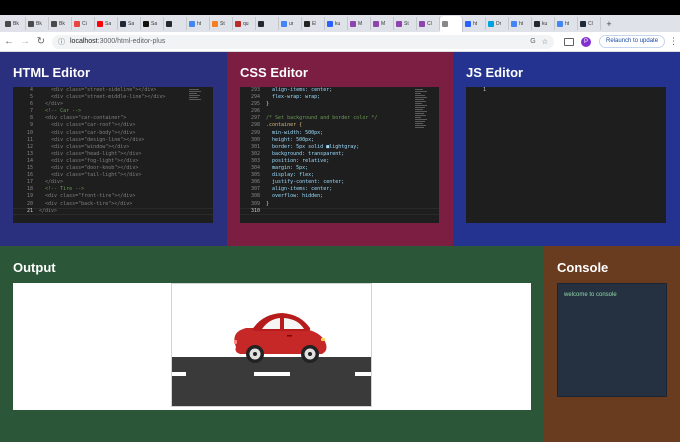  I want to click on code-line: 19 <div class="front-tire"></div>, so click(89, 196).